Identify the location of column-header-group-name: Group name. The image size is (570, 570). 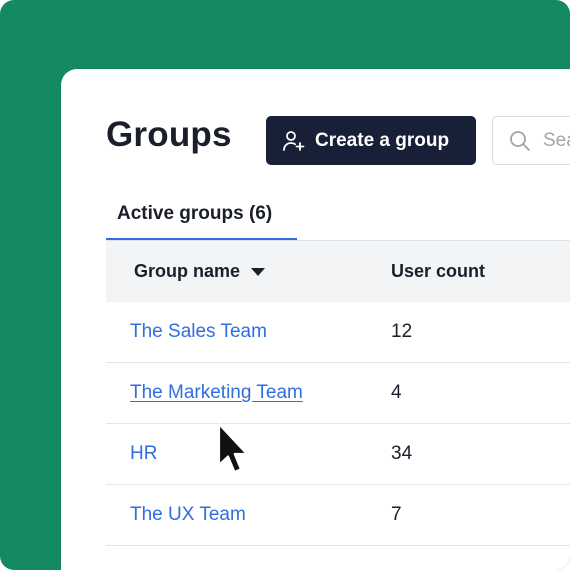
(200, 271).